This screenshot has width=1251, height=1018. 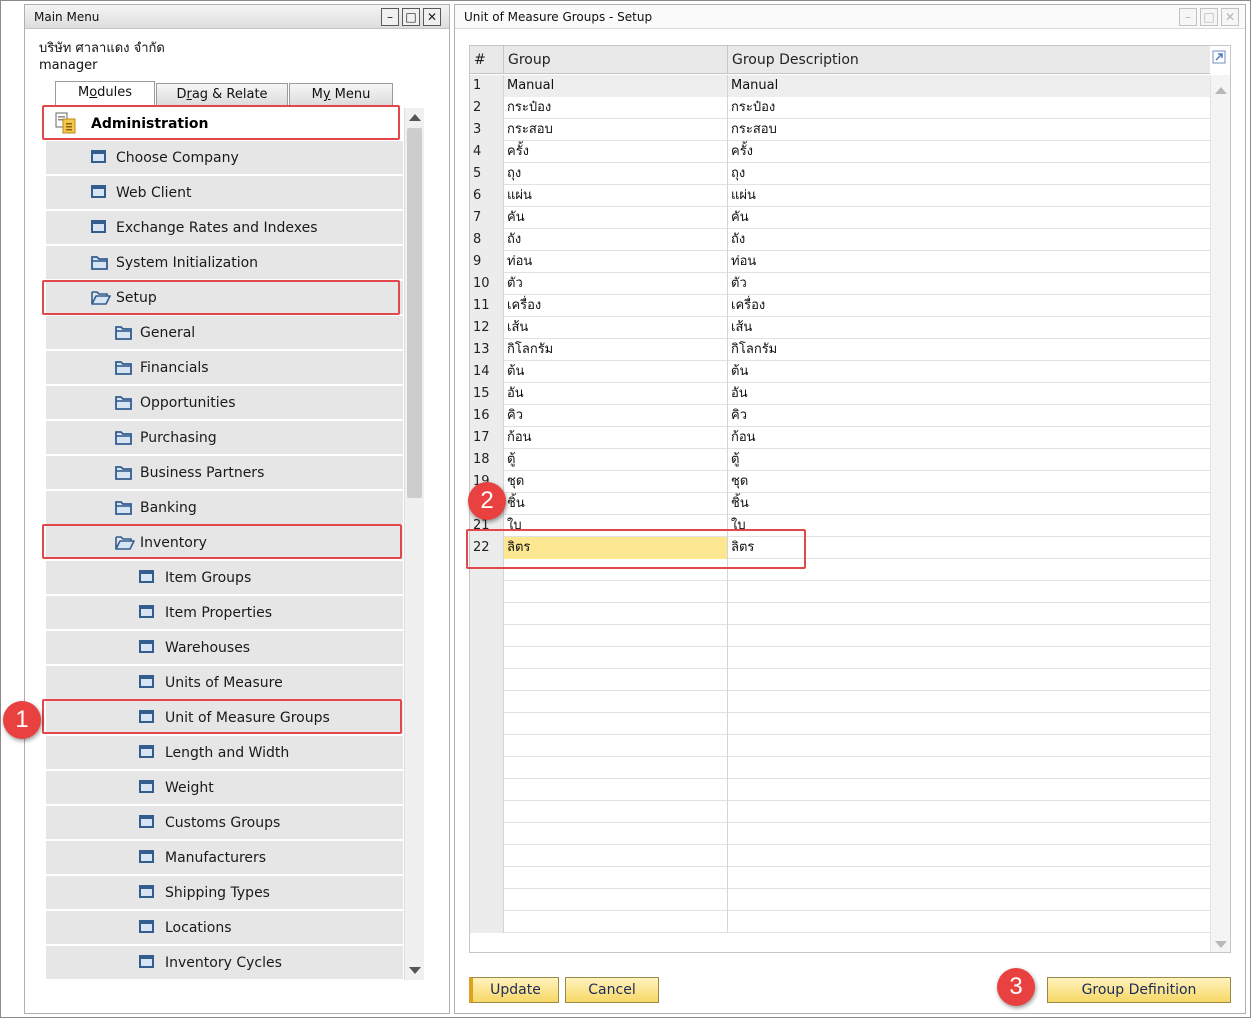 I want to click on table-row: 3 กระสอบ กระสอบ, so click(x=840, y=130).